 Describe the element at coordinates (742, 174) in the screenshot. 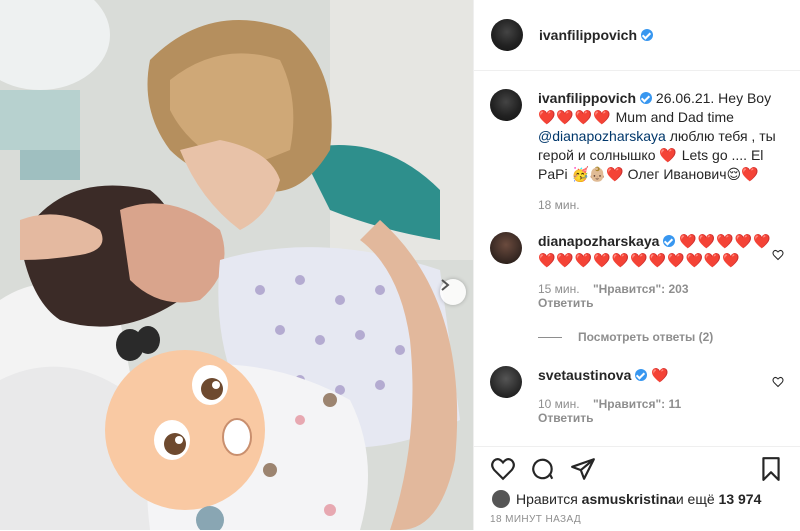

I see `caption-end-emojis: 😌❤️` at that location.